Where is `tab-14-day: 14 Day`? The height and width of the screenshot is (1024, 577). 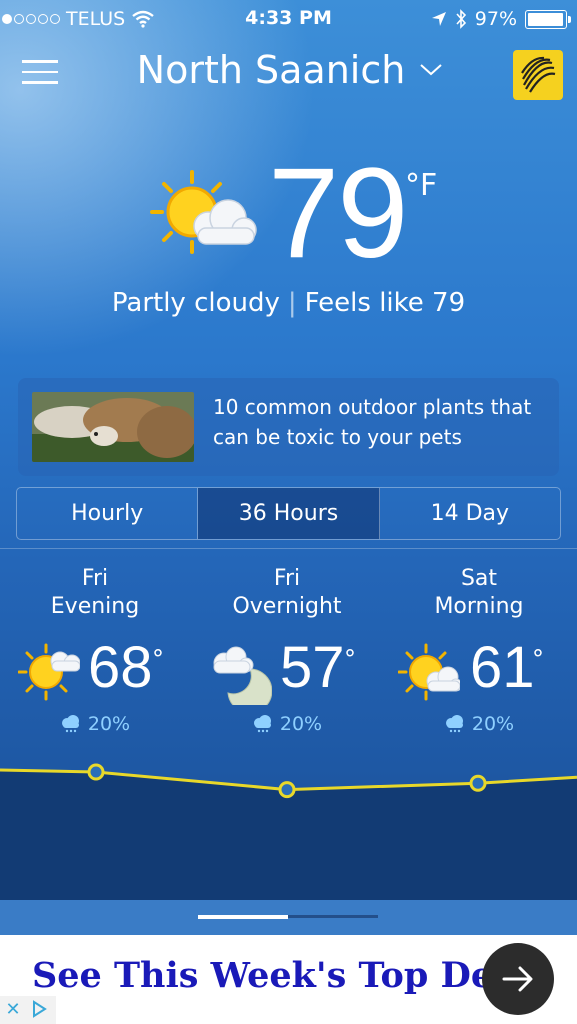
tab-14-day: 14 Day is located at coordinates (470, 513).